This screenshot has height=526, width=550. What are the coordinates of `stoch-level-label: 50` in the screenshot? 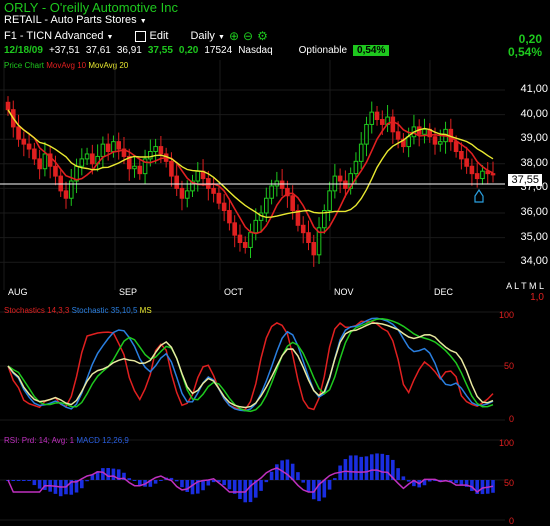 It's located at (508, 366).